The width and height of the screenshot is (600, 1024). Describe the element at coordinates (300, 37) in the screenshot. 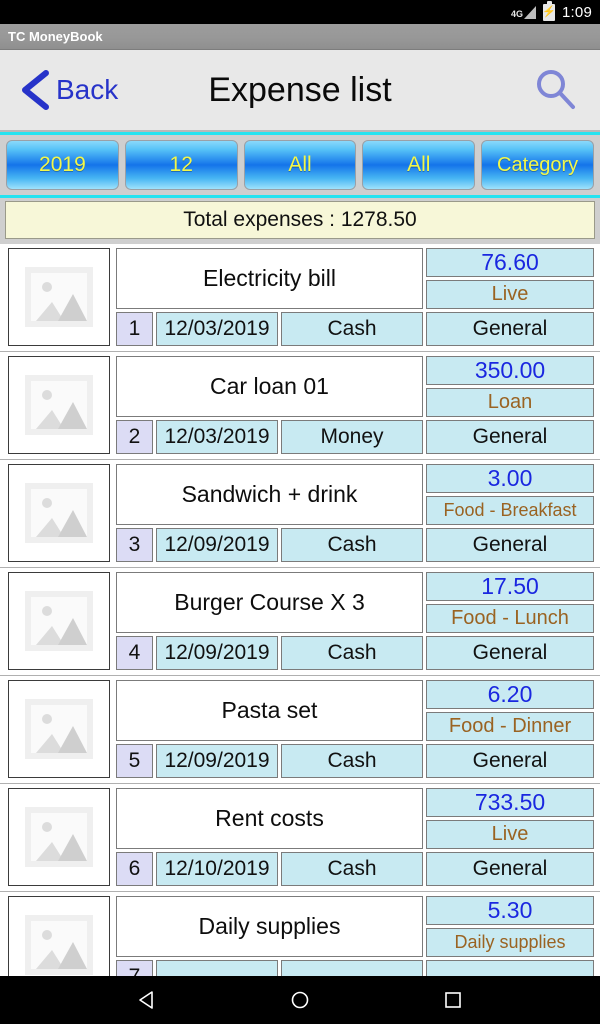

I see `app-title-bar: TC MoneyBook` at that location.